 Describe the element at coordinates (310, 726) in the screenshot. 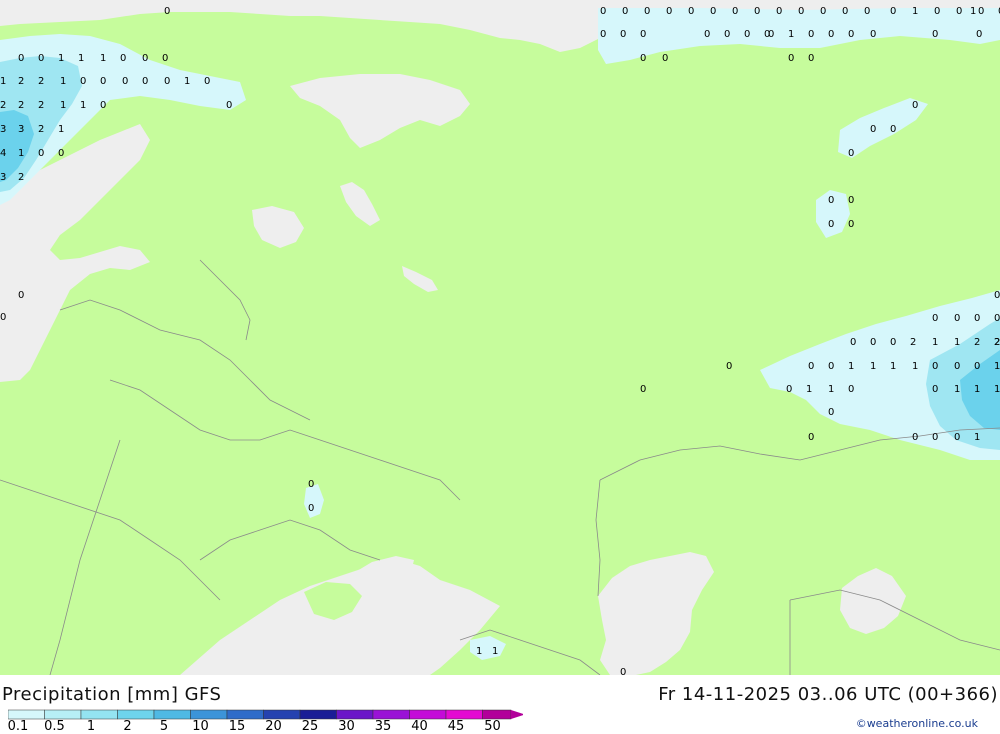

I see `legend-tick-label: 25` at that location.